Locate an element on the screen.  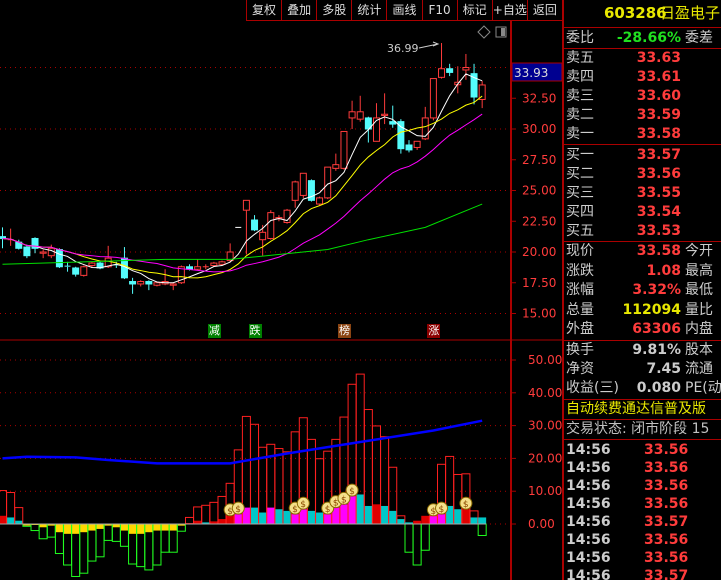
stat-row: 总量 112094 量比 is located at coordinates (643, 310).